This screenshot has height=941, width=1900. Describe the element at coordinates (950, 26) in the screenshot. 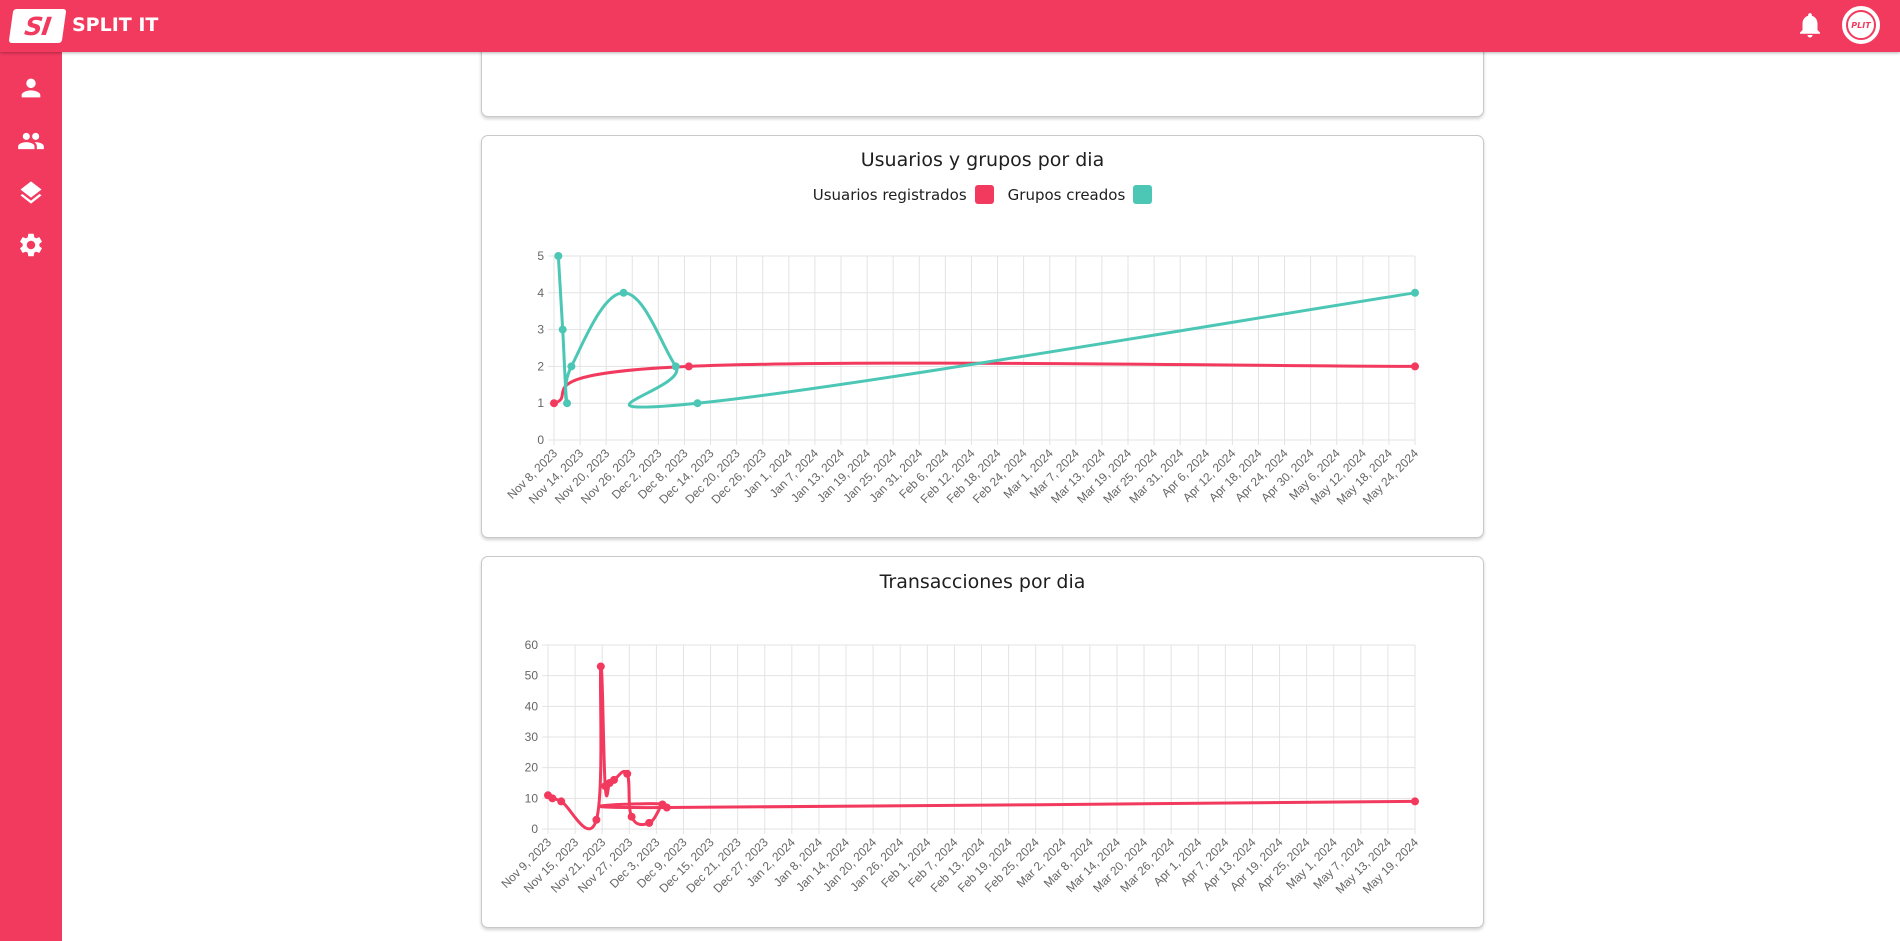

I see `top-bar: SI SPLIT IT PLIT` at that location.